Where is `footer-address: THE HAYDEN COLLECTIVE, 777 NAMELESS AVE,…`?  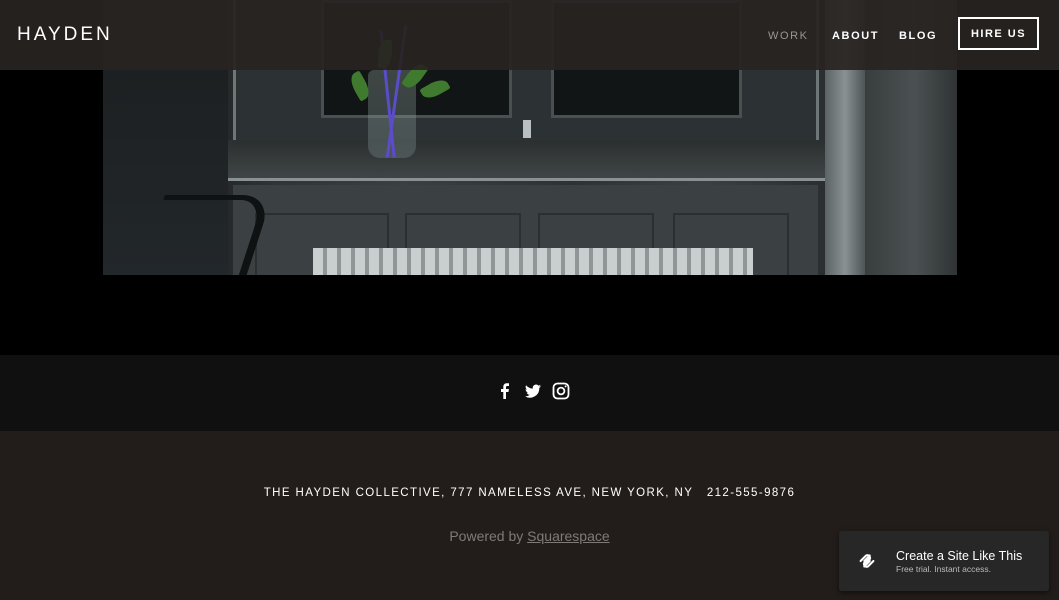
footer-address: THE HAYDEN COLLECTIVE, 777 NAMELESS AVE,… is located at coordinates (529, 493).